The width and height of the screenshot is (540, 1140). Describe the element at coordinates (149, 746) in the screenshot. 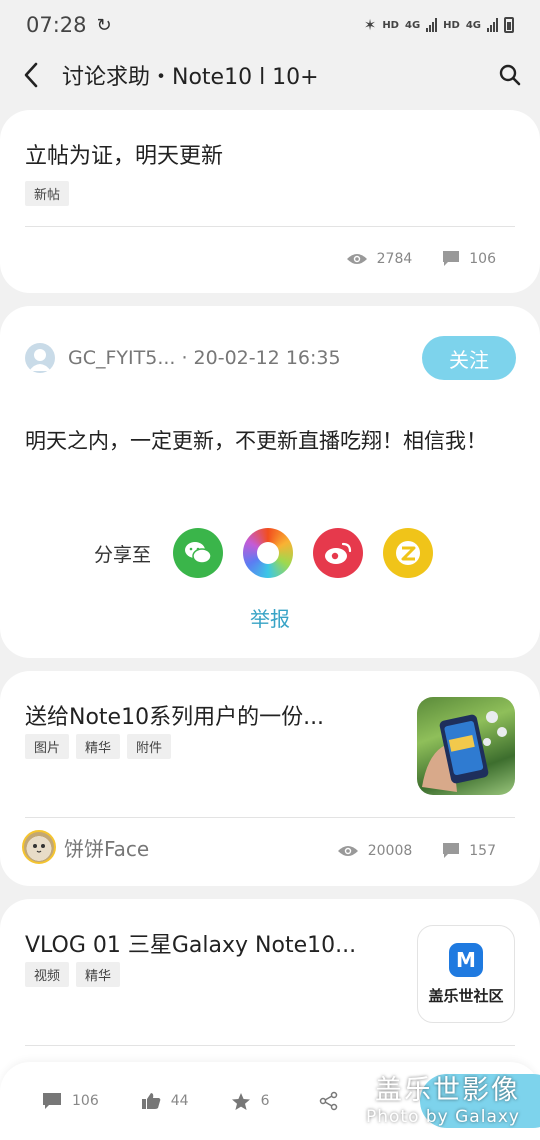

I see `tag-attachment: 附件` at that location.